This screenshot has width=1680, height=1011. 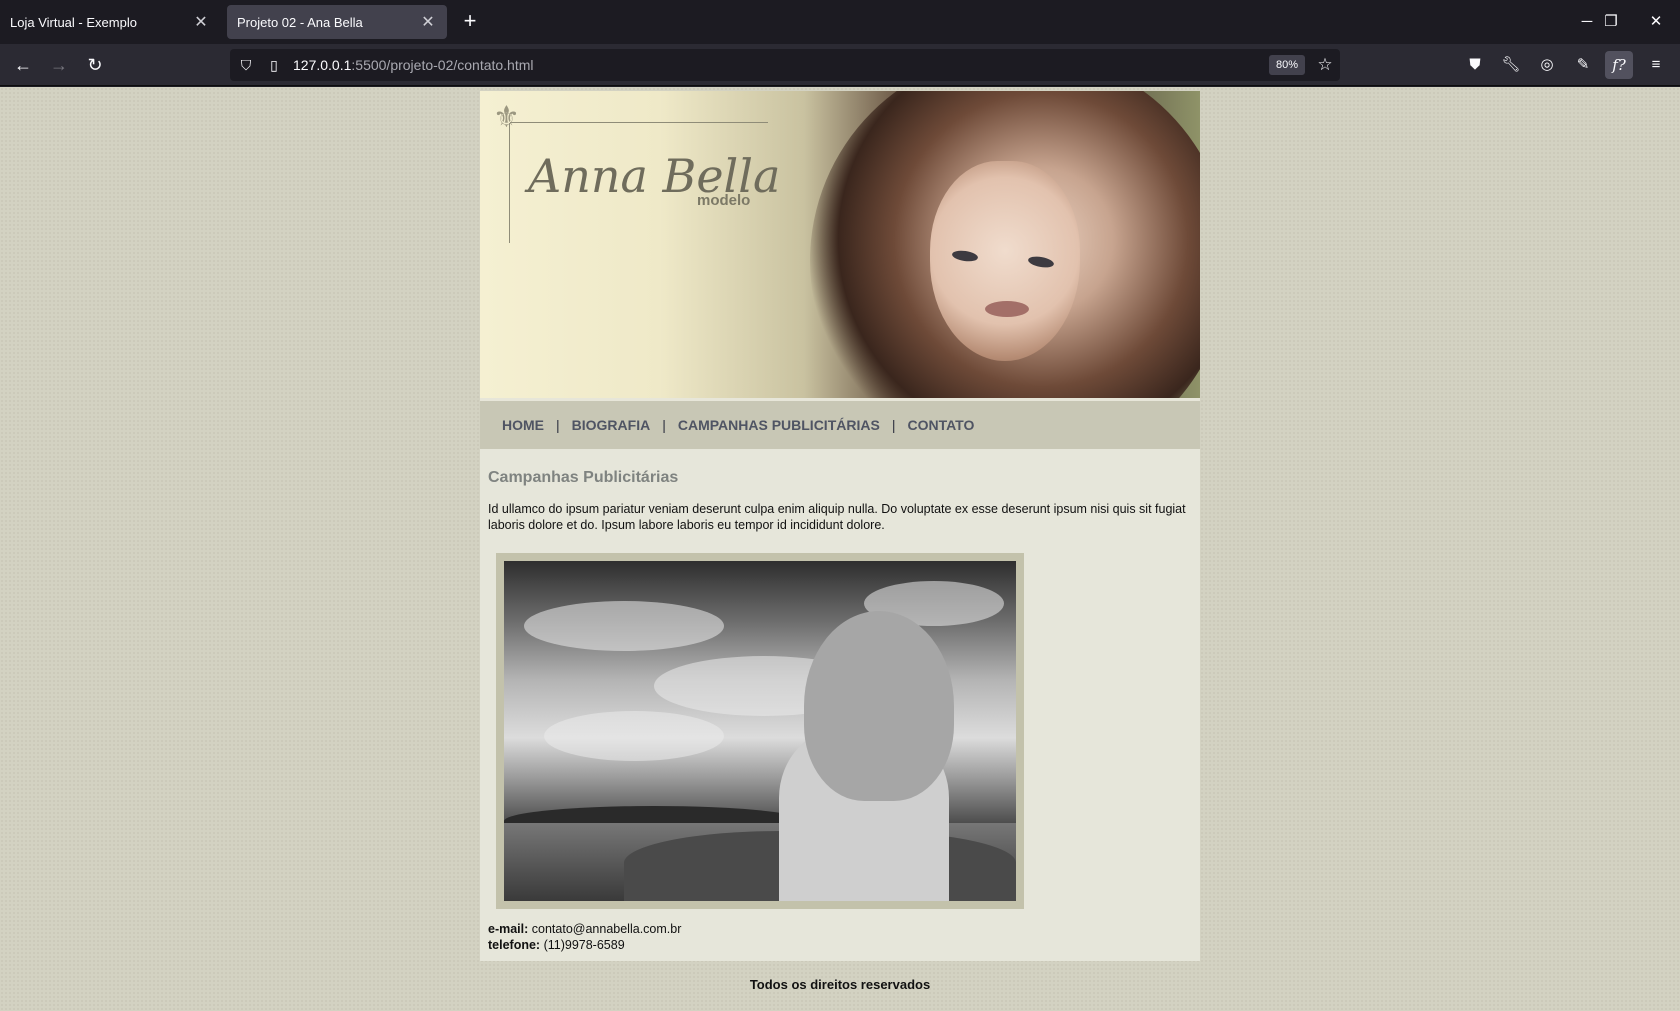 What do you see at coordinates (95, 65) in the screenshot?
I see `reload-icon: ↻` at bounding box center [95, 65].